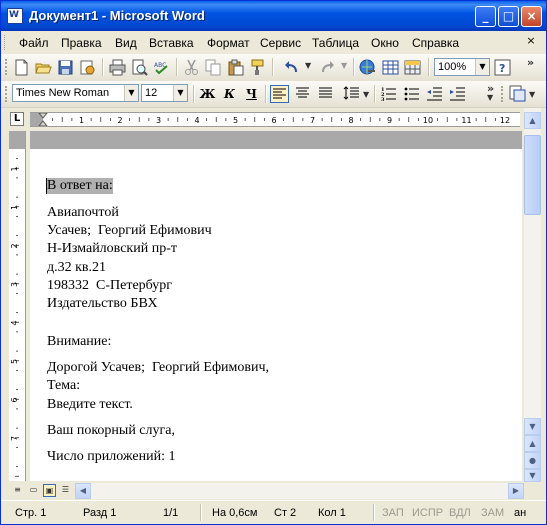 This screenshot has height=525, width=547. What do you see at coordinates (139, 67) in the screenshot?
I see `print-preview-icon` at bounding box center [139, 67].